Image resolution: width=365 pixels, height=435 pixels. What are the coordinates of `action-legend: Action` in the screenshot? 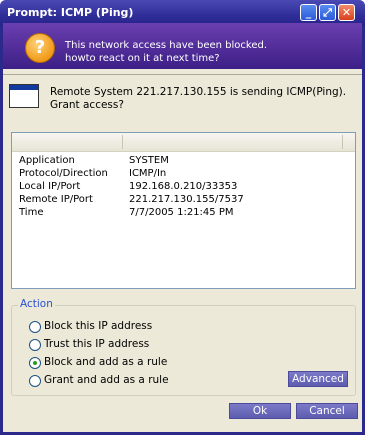 It's located at (36, 304).